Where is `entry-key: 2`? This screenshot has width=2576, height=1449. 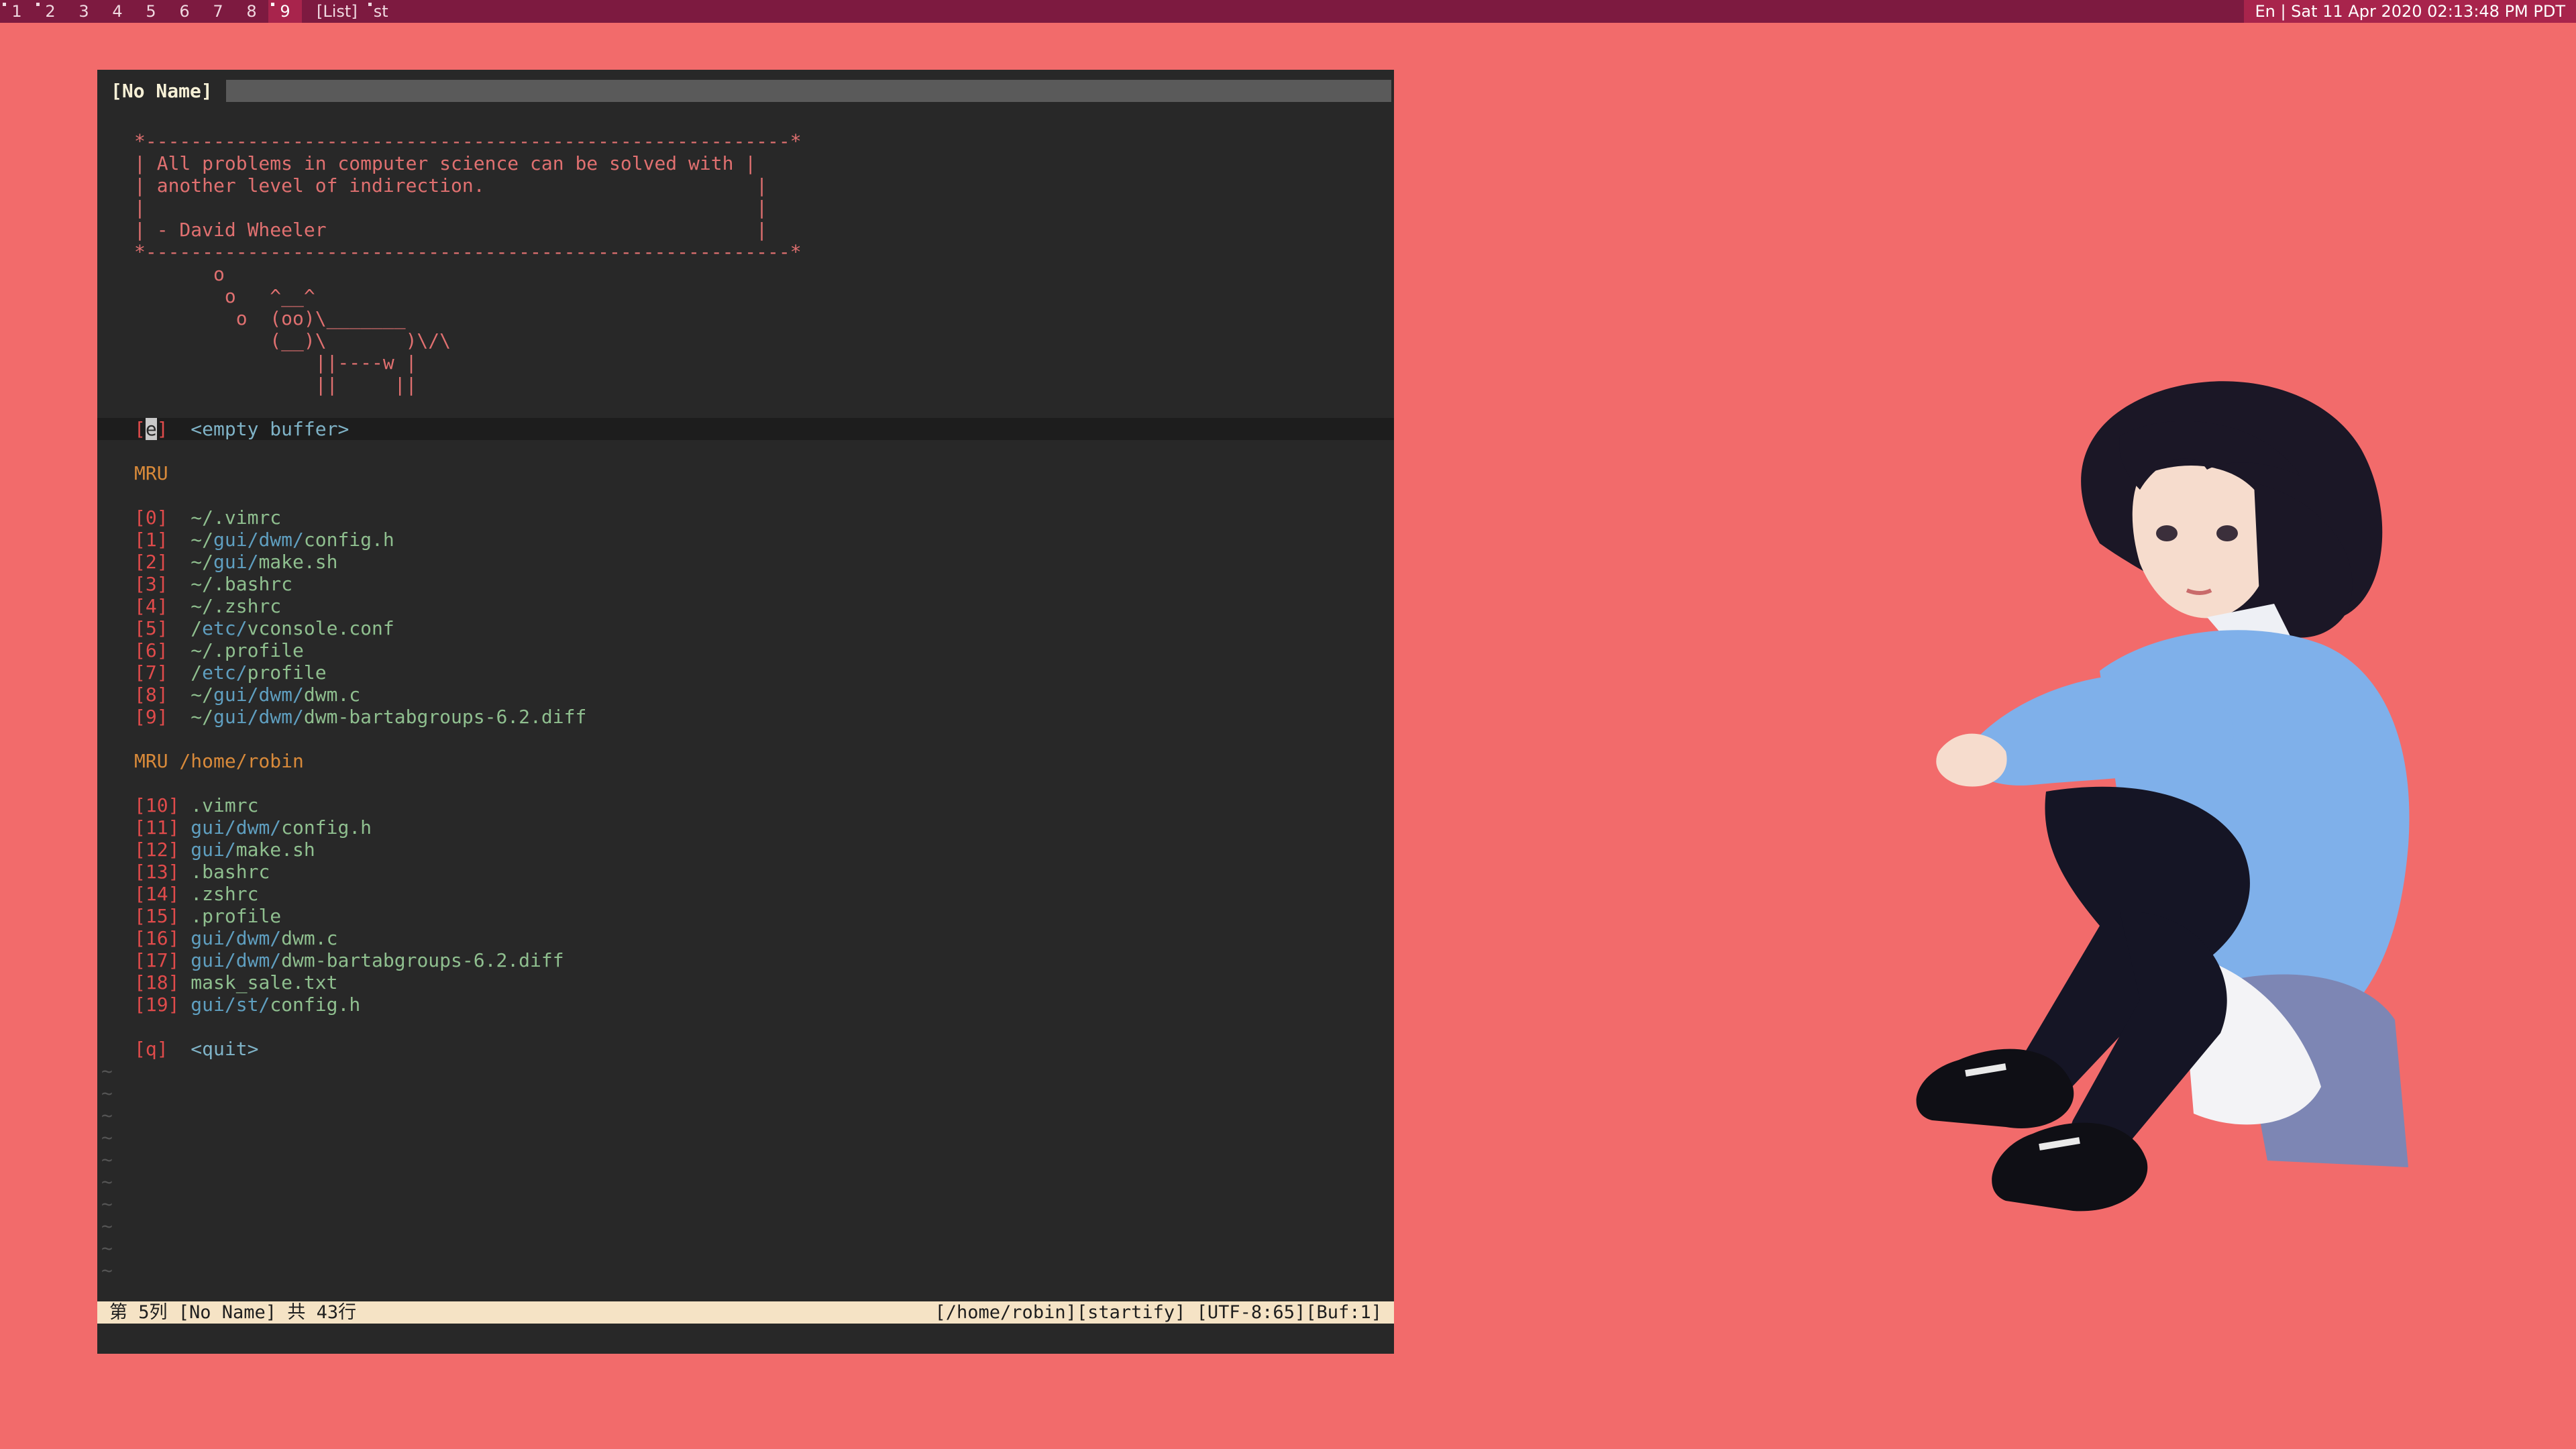
entry-key: 2 is located at coordinates (151, 562).